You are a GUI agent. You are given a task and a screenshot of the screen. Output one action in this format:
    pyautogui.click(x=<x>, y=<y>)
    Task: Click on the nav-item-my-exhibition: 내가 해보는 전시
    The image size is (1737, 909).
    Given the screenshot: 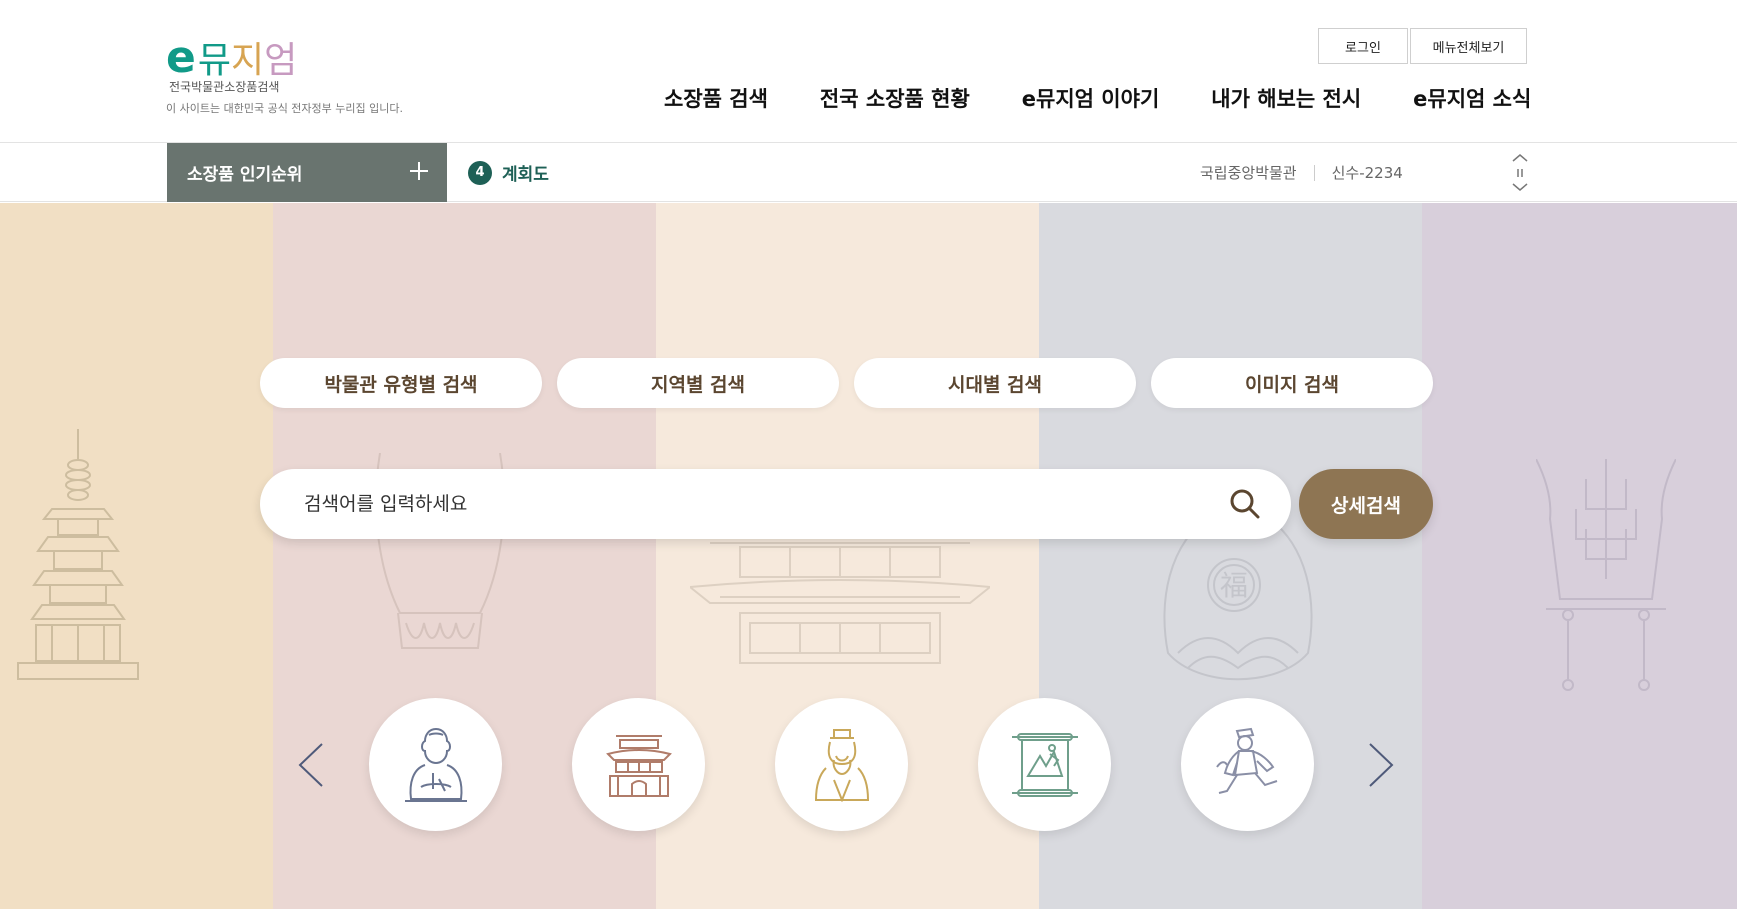 What is the action you would take?
    pyautogui.click(x=1286, y=99)
    